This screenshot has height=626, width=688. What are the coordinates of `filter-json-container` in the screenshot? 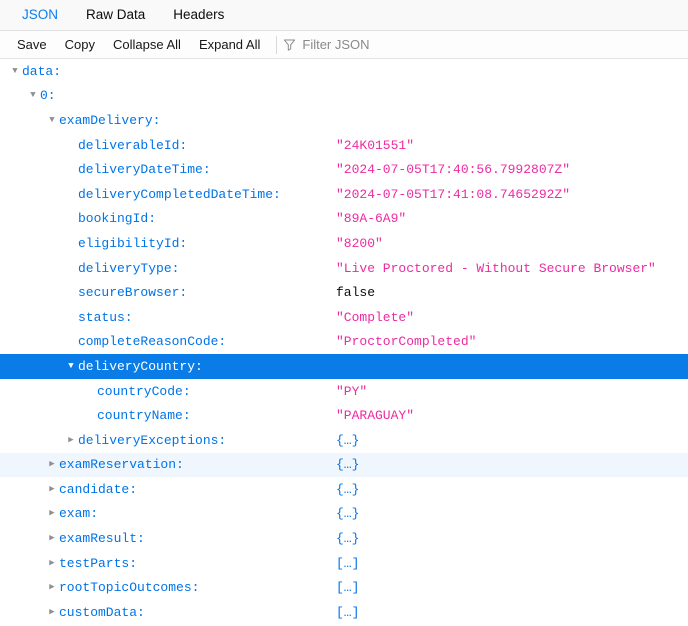 It's located at (485, 45).